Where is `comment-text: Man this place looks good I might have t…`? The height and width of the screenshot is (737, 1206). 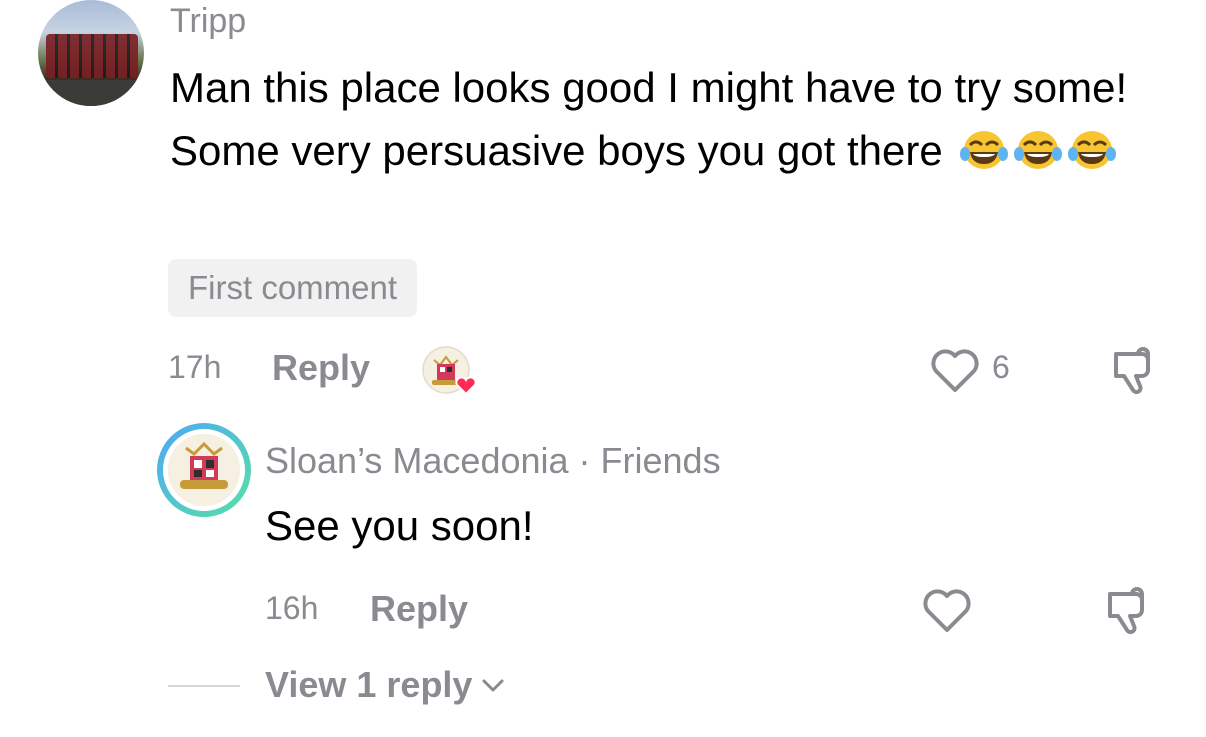 comment-text: Man this place looks good I might have t… is located at coordinates (670, 119).